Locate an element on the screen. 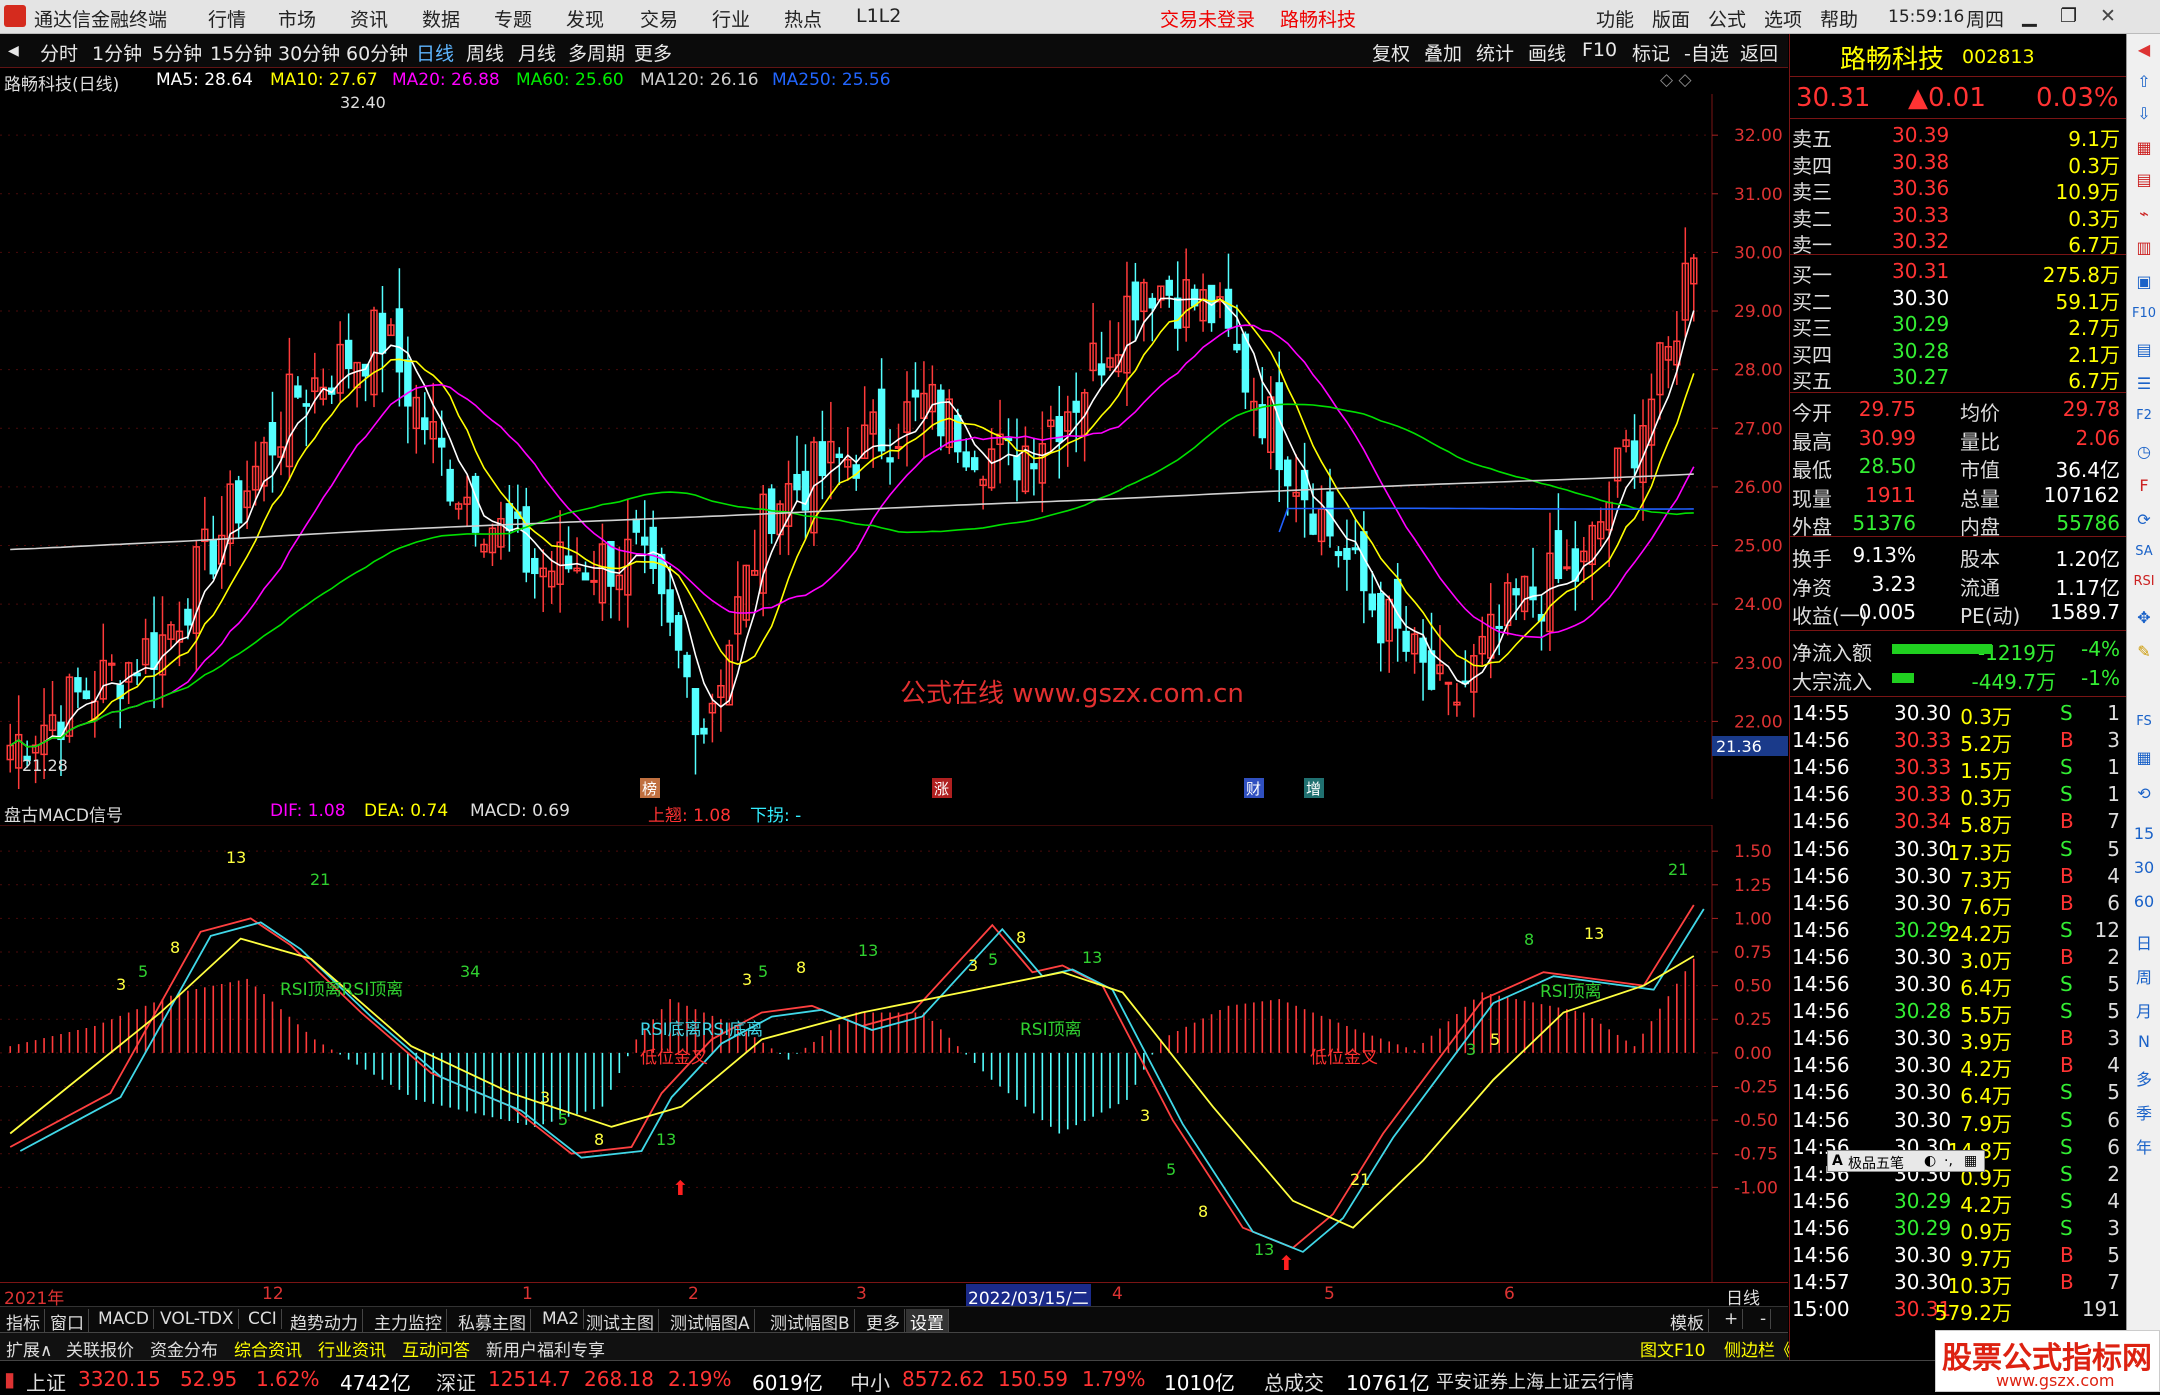 This screenshot has width=2160, height=1395. tab-test-sub-b: 测试幅图B is located at coordinates (810, 1321).